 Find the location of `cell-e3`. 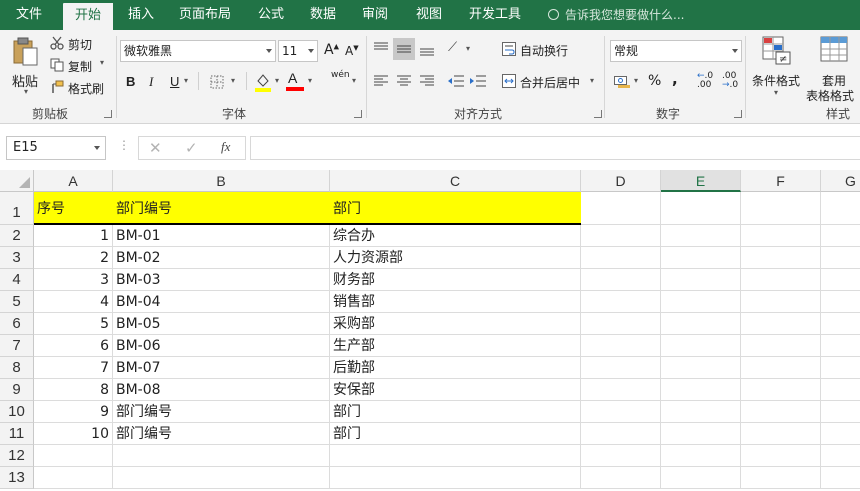

cell-e3 is located at coordinates (701, 258).